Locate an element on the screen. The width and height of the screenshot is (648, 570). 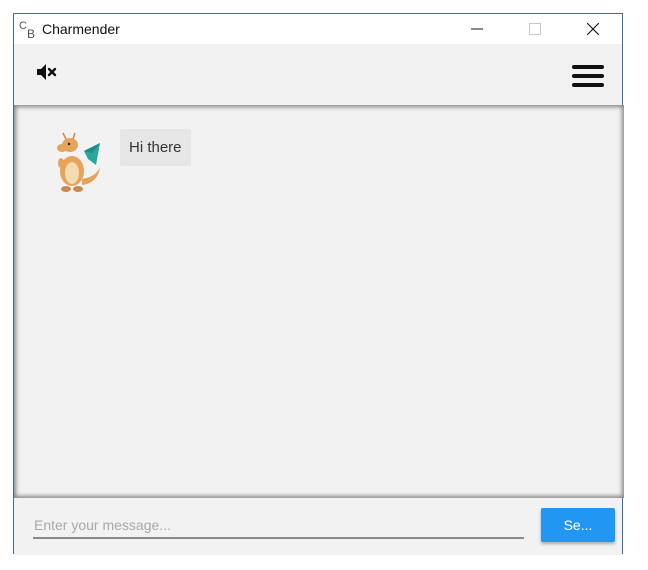
app-logo-b: B is located at coordinates (31, 34).